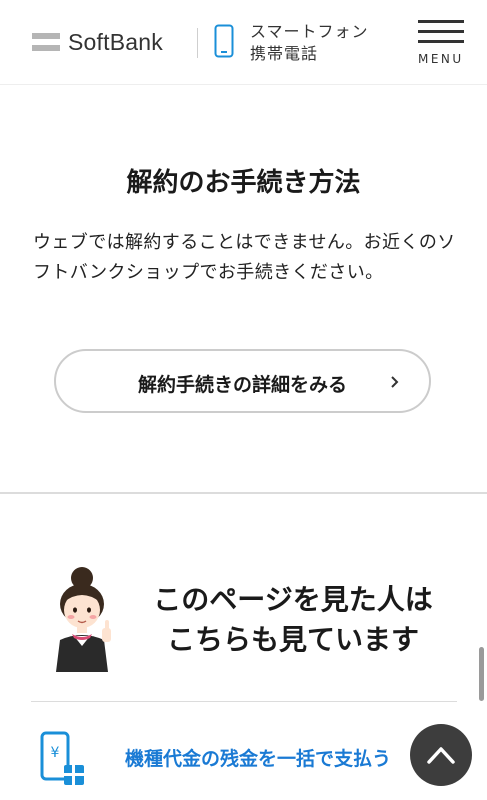  What do you see at coordinates (292, 639) in the screenshot?
I see `related-heading-line-2: こちらも見ています` at bounding box center [292, 639].